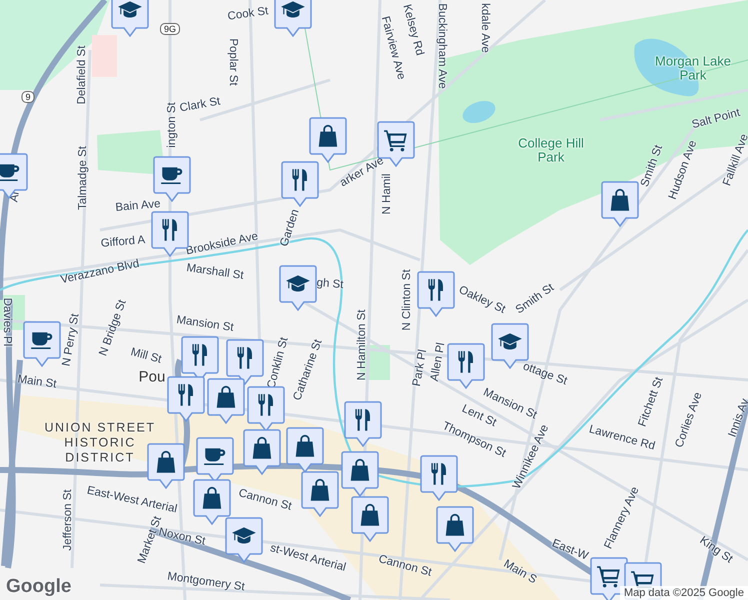  I want to click on street-label: N Perry St, so click(71, 340).